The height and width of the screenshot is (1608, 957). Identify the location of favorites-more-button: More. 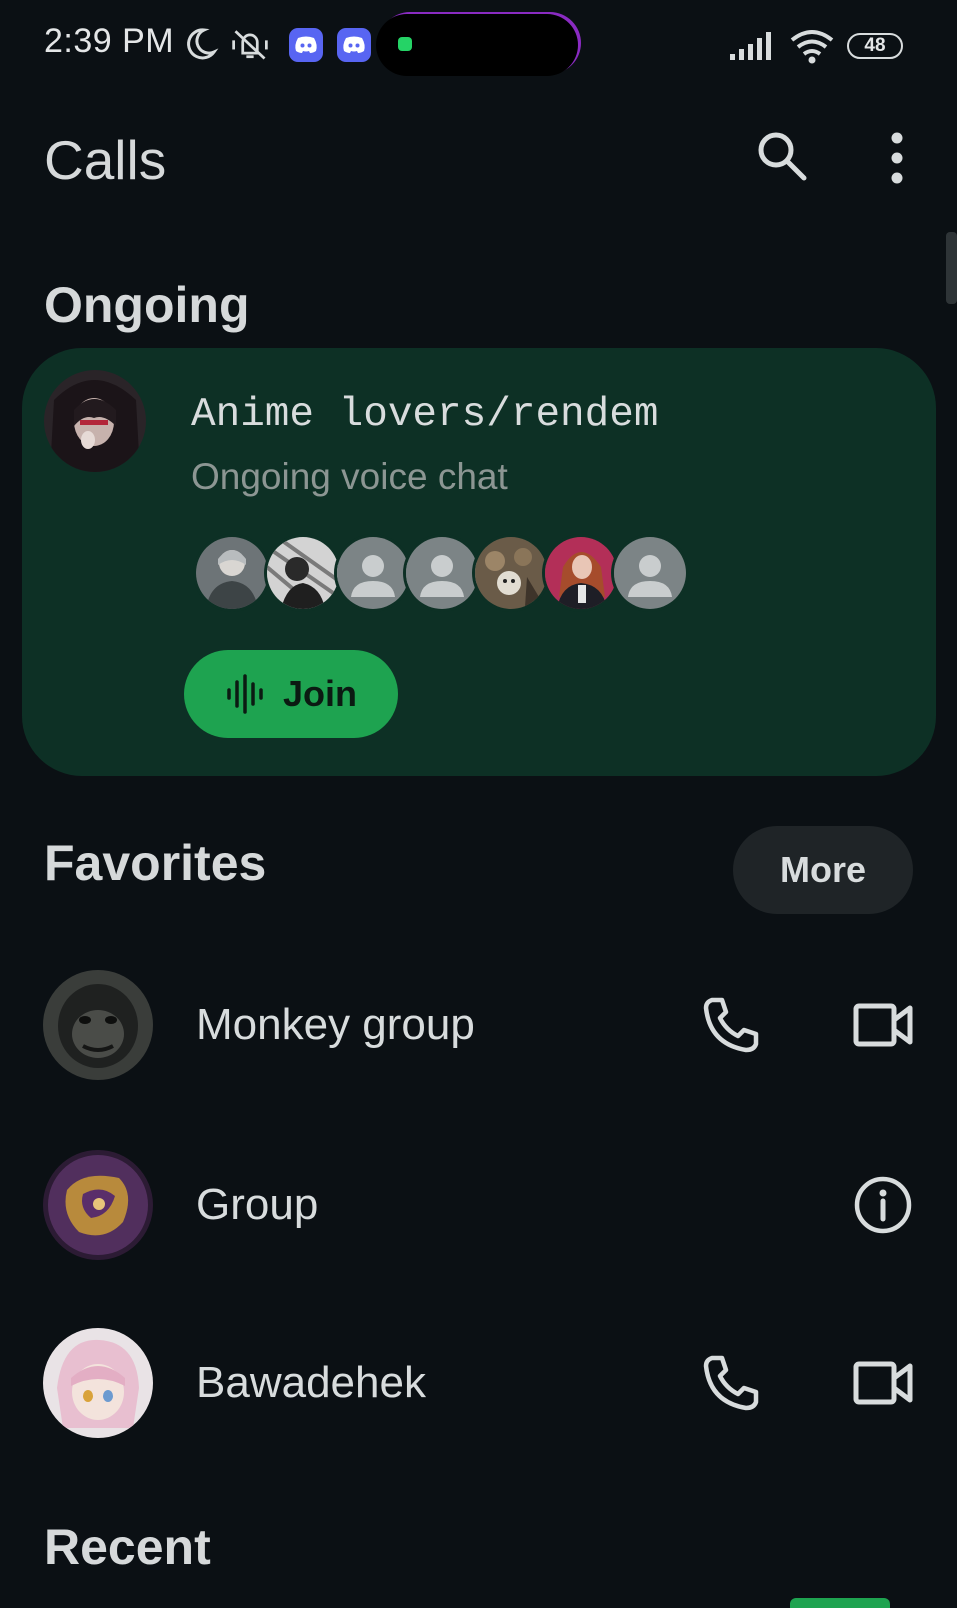
(823, 870).